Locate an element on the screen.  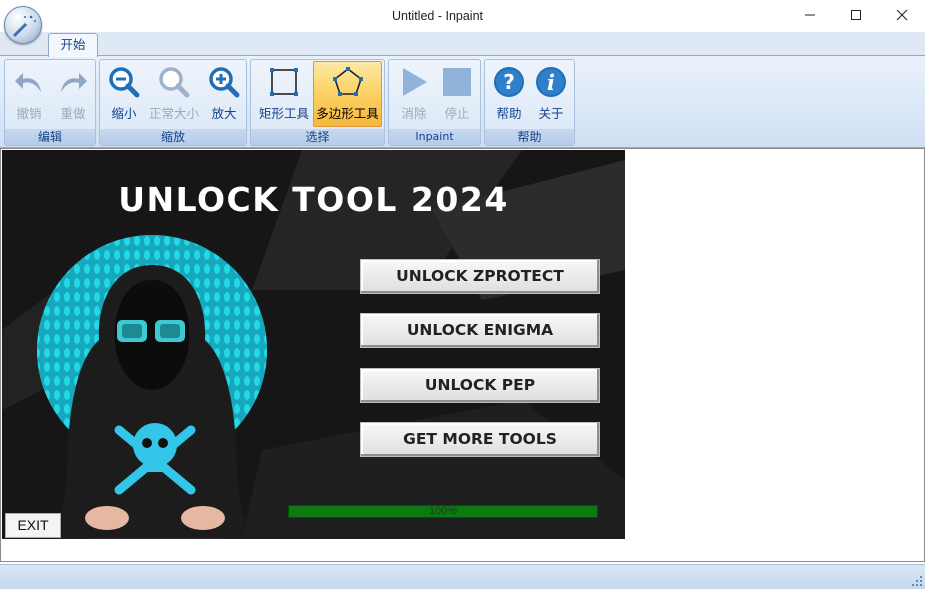
zoom-normal-label: 正常大小 is located at coordinates (173, 113).